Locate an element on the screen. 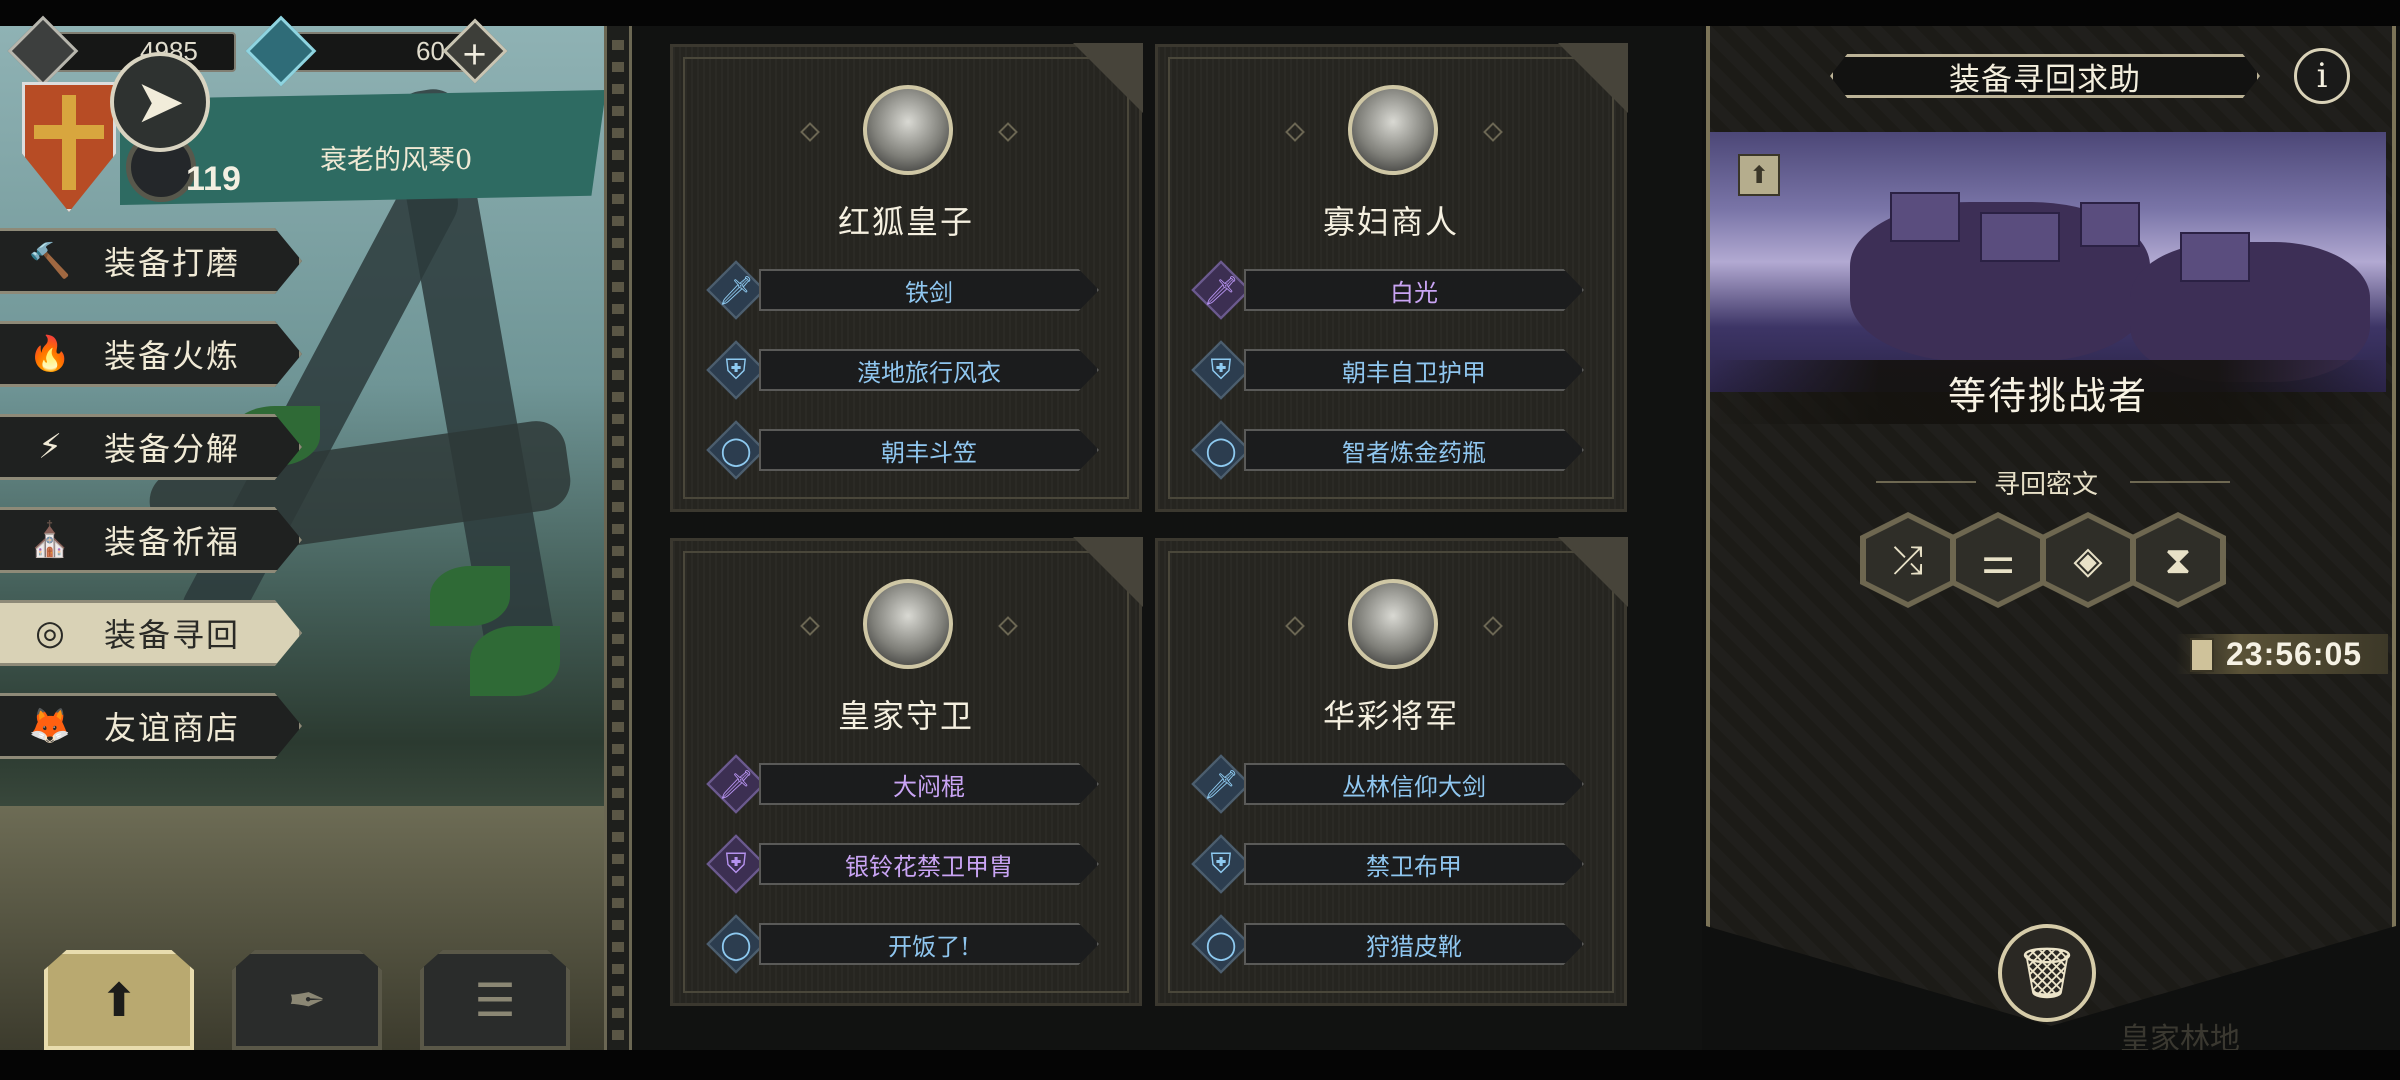 This screenshot has width=2400, height=1080. disassemble-icon: ⚡ is located at coordinates (50, 447).